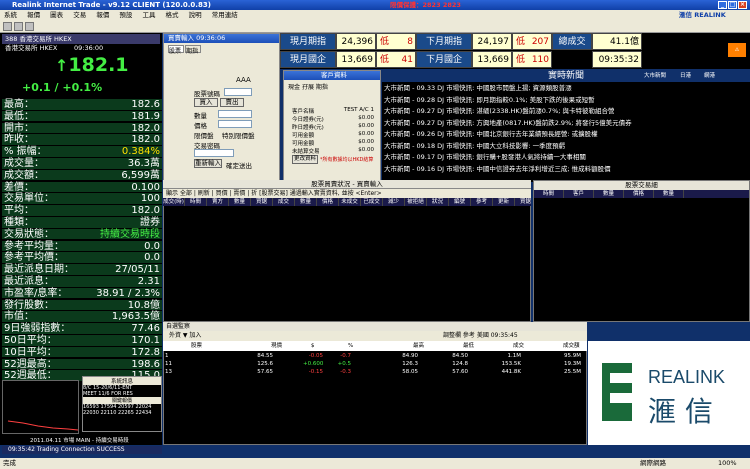  I want to click on column-header: 買鋸, so click(262, 202).